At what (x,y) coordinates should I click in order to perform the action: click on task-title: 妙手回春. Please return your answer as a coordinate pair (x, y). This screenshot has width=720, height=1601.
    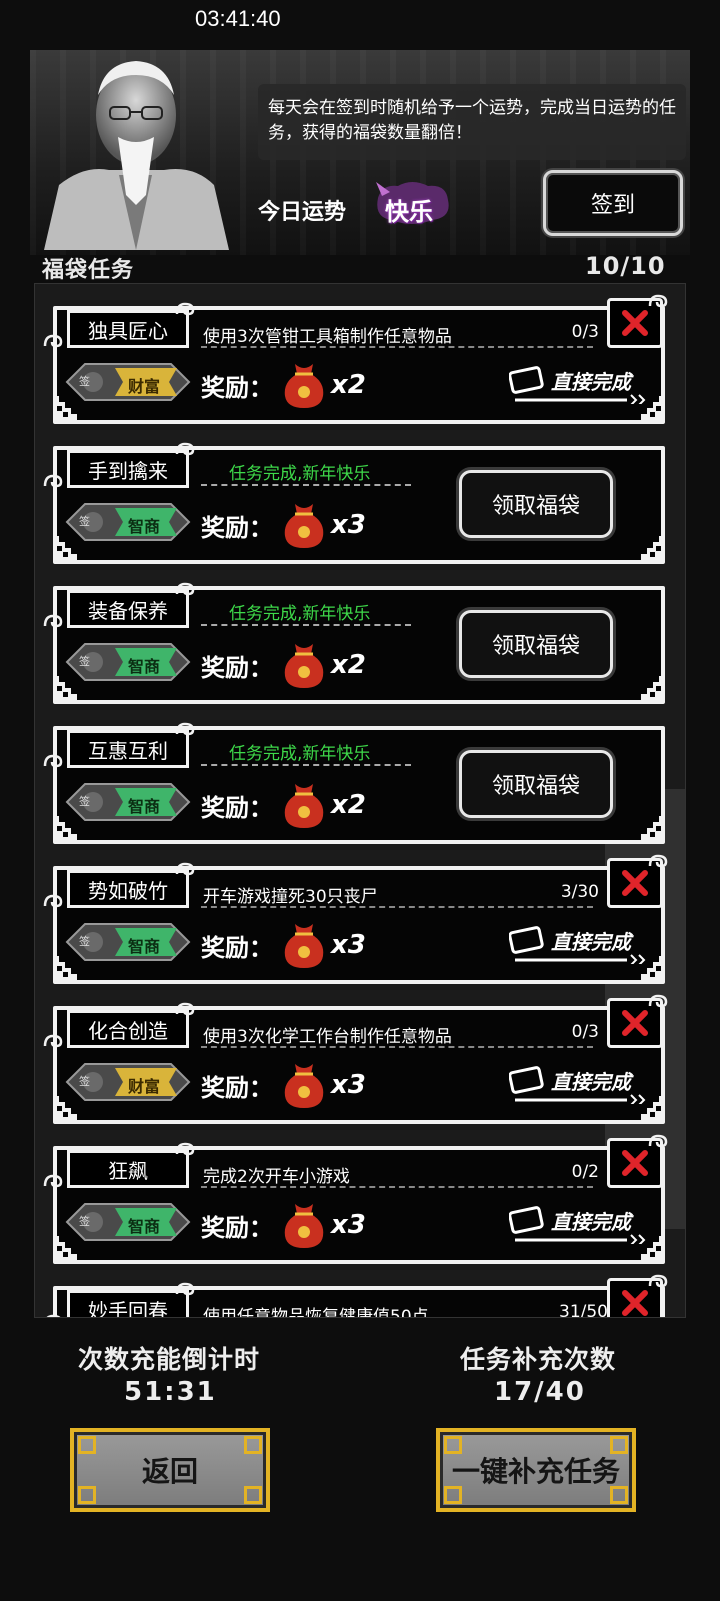
    Looking at the image, I should click on (128, 1303).